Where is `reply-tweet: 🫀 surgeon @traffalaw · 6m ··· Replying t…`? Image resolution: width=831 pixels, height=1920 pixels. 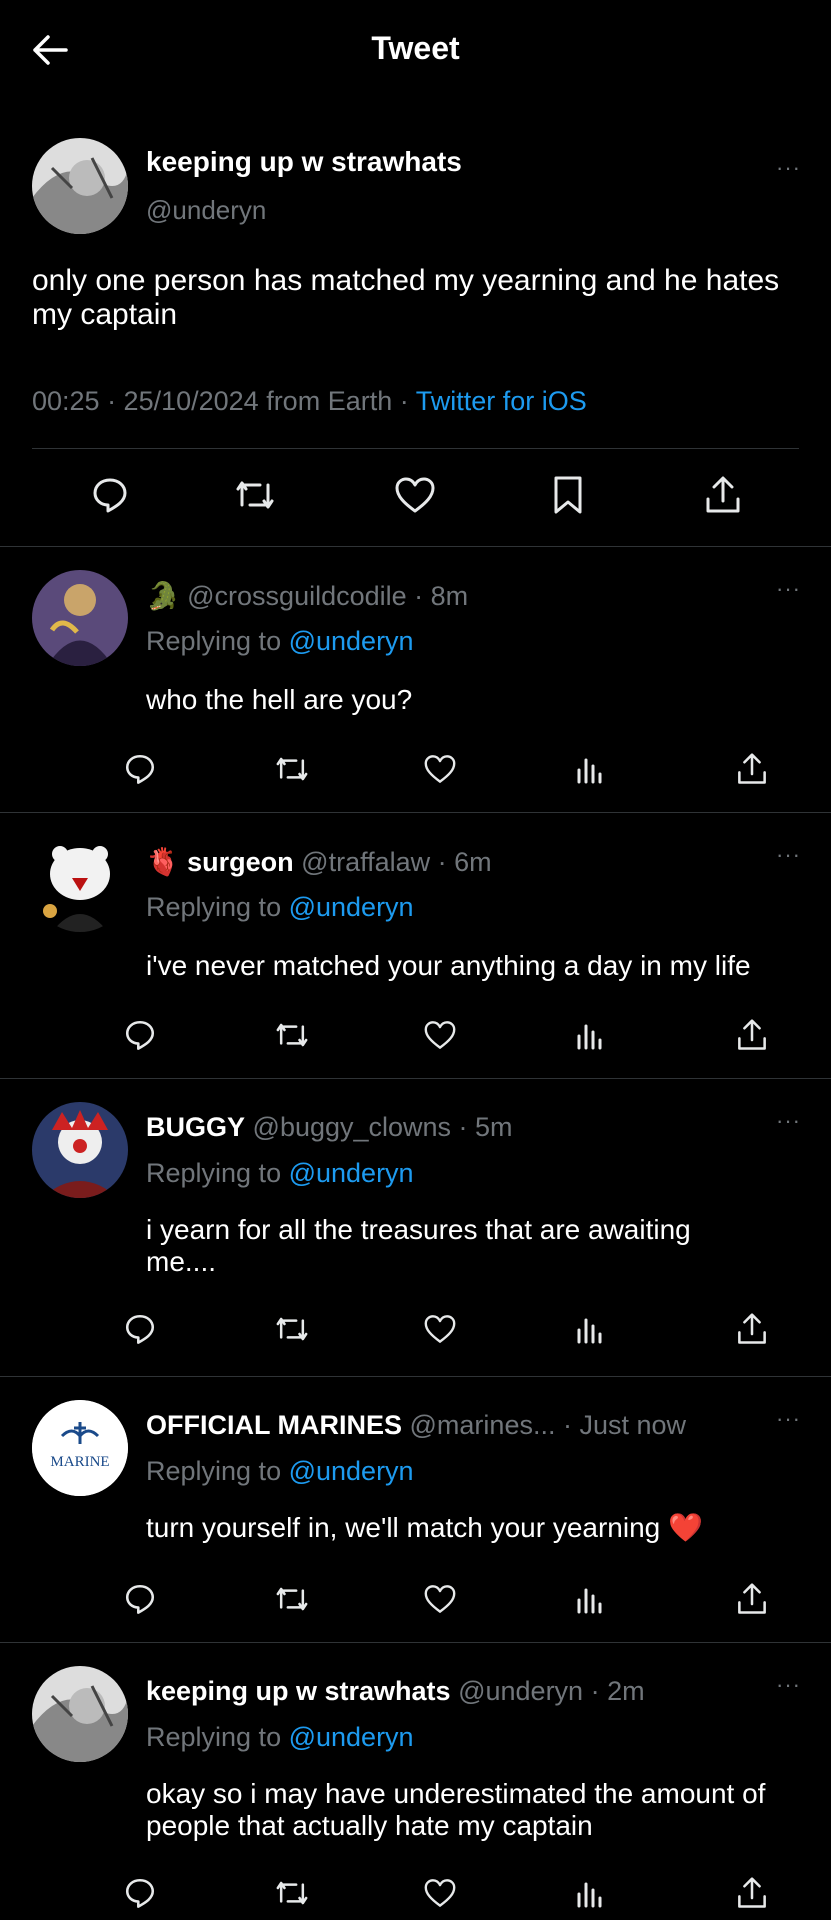 reply-tweet: 🫀 surgeon @traffalaw · 6m ··· Replying t… is located at coordinates (415, 945).